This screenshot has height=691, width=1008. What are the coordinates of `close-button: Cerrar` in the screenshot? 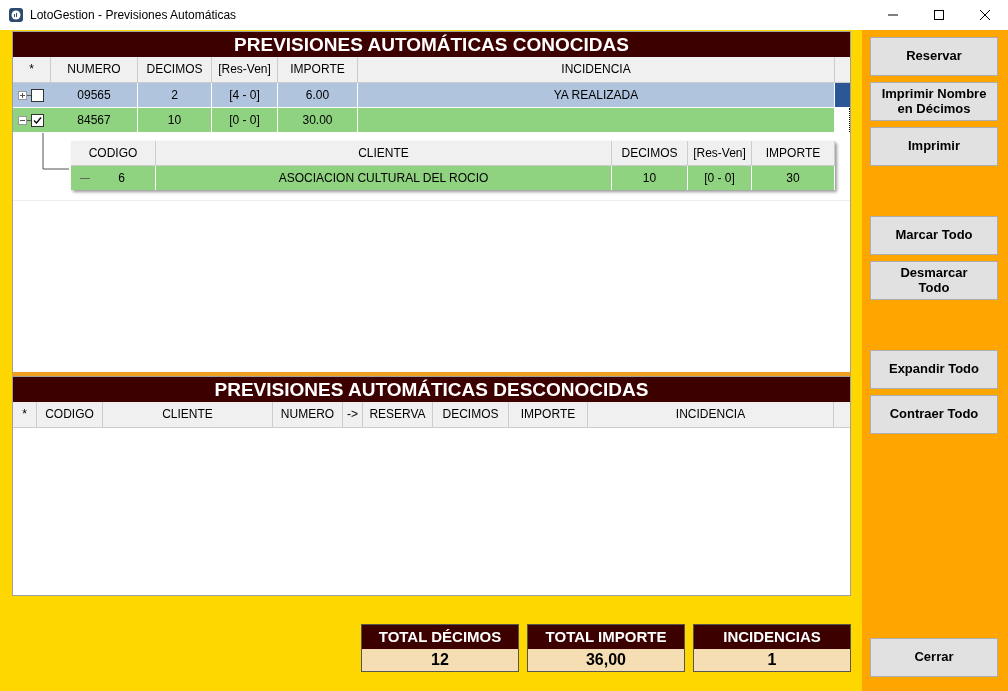 It's located at (934, 657).